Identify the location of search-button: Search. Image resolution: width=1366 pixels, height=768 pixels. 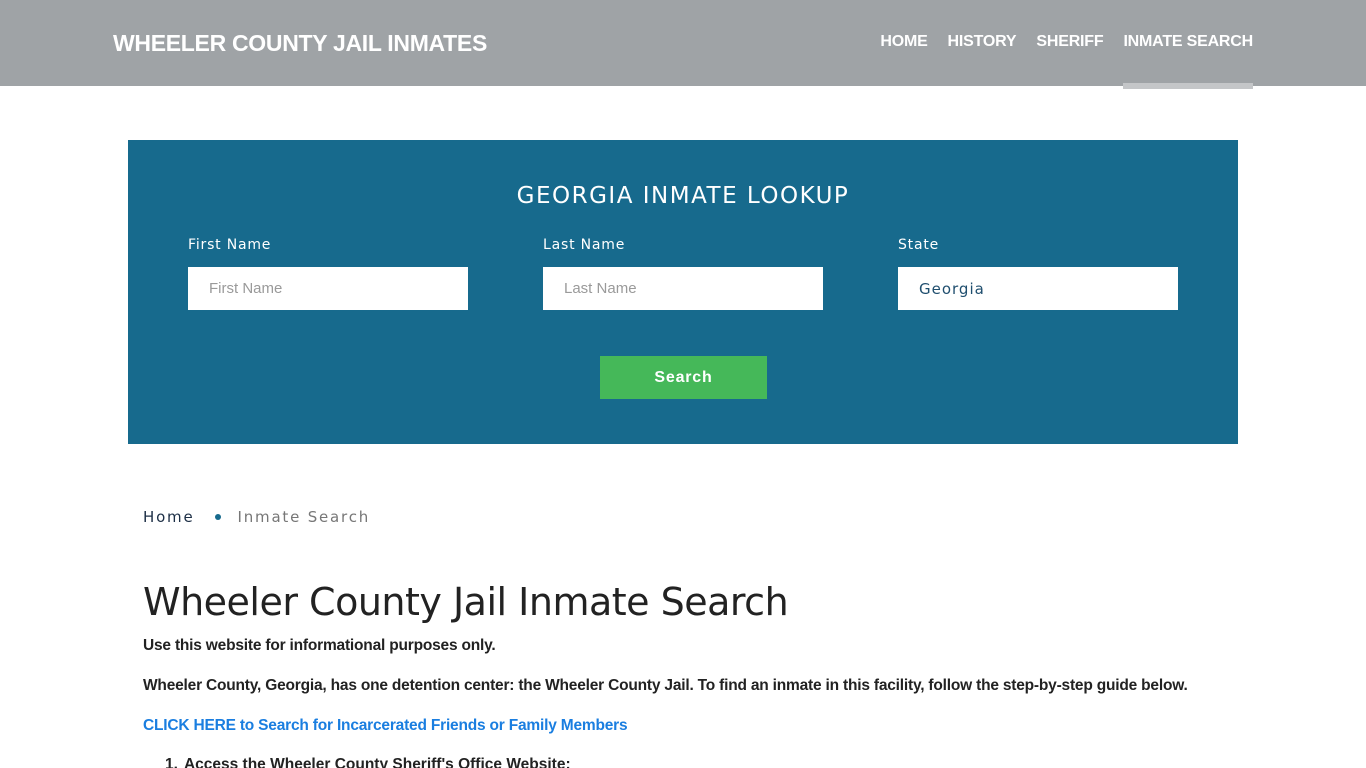
(683, 377).